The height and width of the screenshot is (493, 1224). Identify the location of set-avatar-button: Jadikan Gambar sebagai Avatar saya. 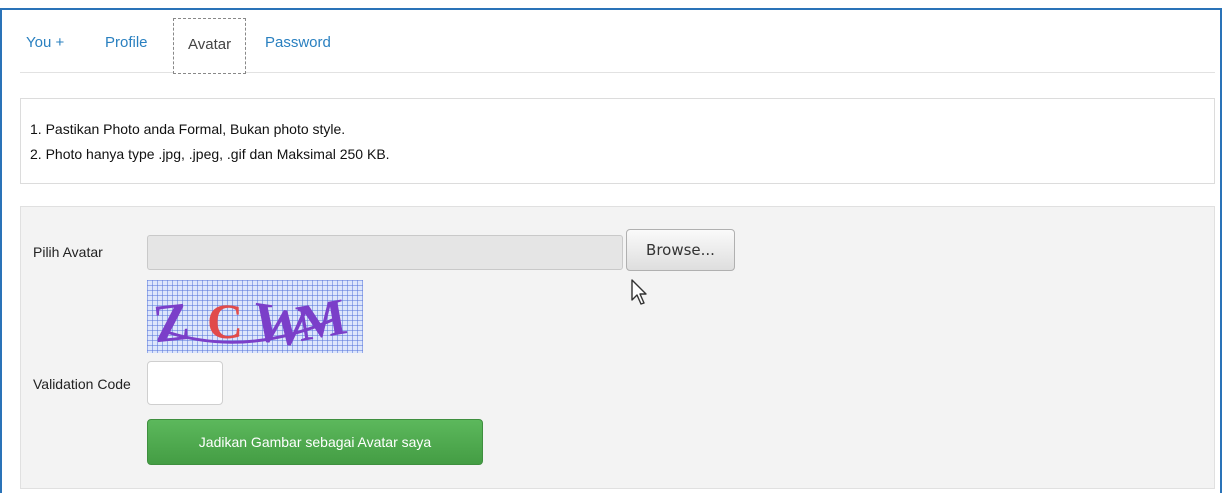
(315, 442).